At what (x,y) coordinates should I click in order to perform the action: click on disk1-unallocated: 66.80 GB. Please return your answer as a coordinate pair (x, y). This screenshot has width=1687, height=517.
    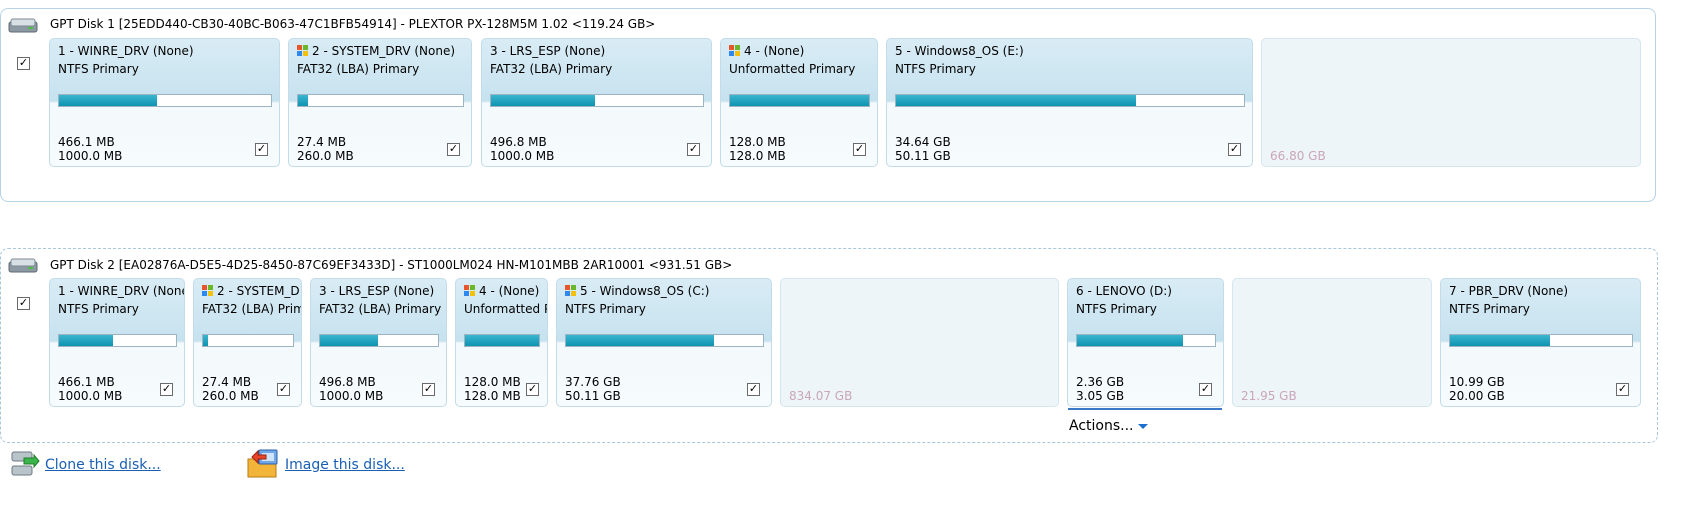
    Looking at the image, I should click on (1451, 102).